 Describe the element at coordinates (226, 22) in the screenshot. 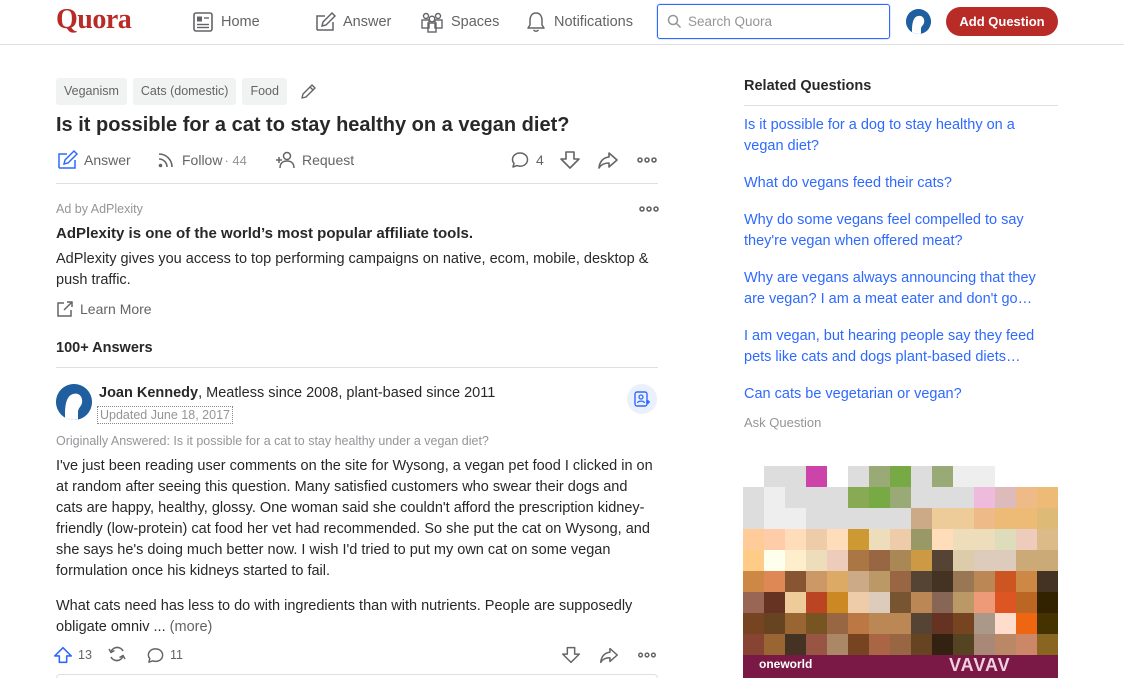

I see `nav-home: Home` at that location.